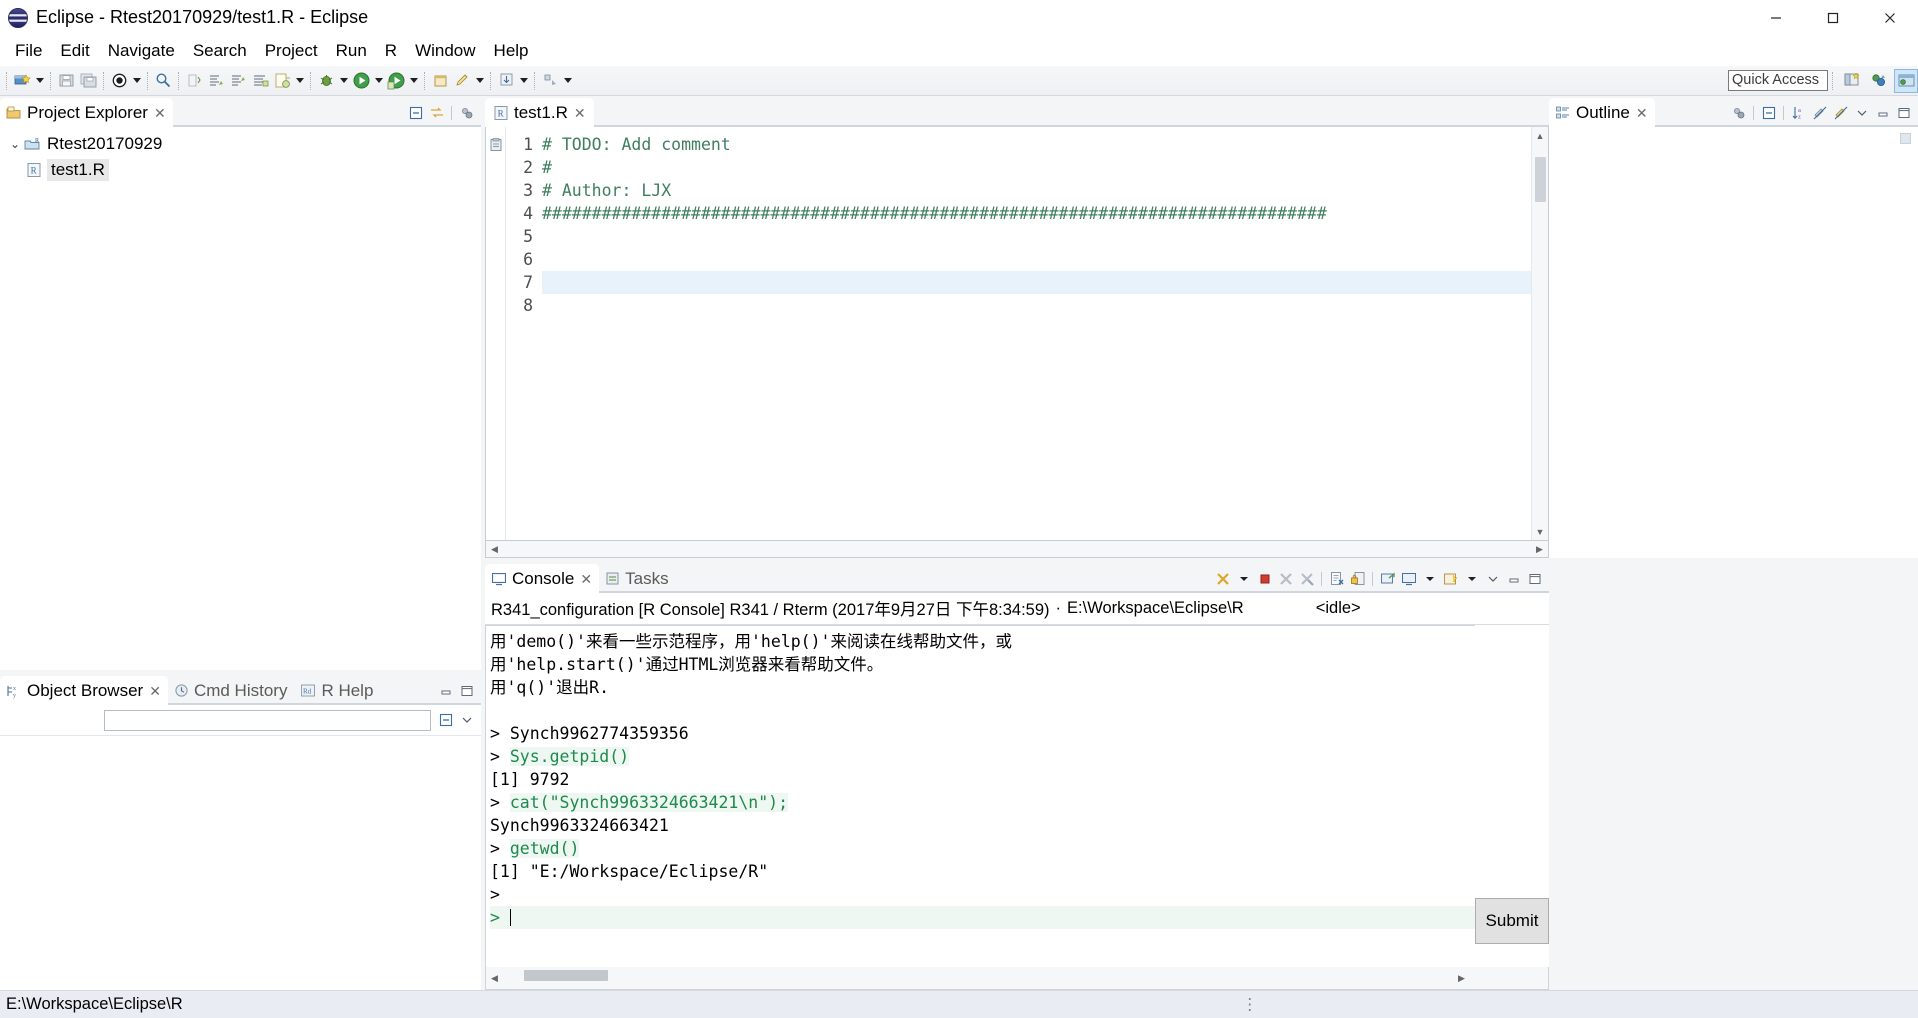  Describe the element at coordinates (1840, 112) in the screenshot. I see `hide-local-types-icon` at that location.